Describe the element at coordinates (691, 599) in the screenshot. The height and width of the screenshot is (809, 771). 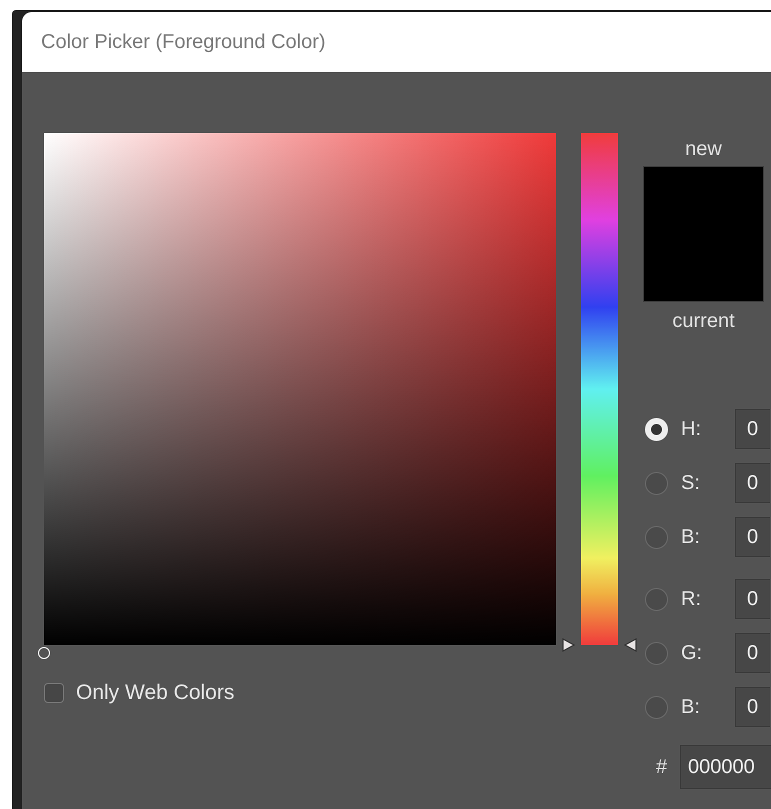
I see `field-label: R:` at that location.